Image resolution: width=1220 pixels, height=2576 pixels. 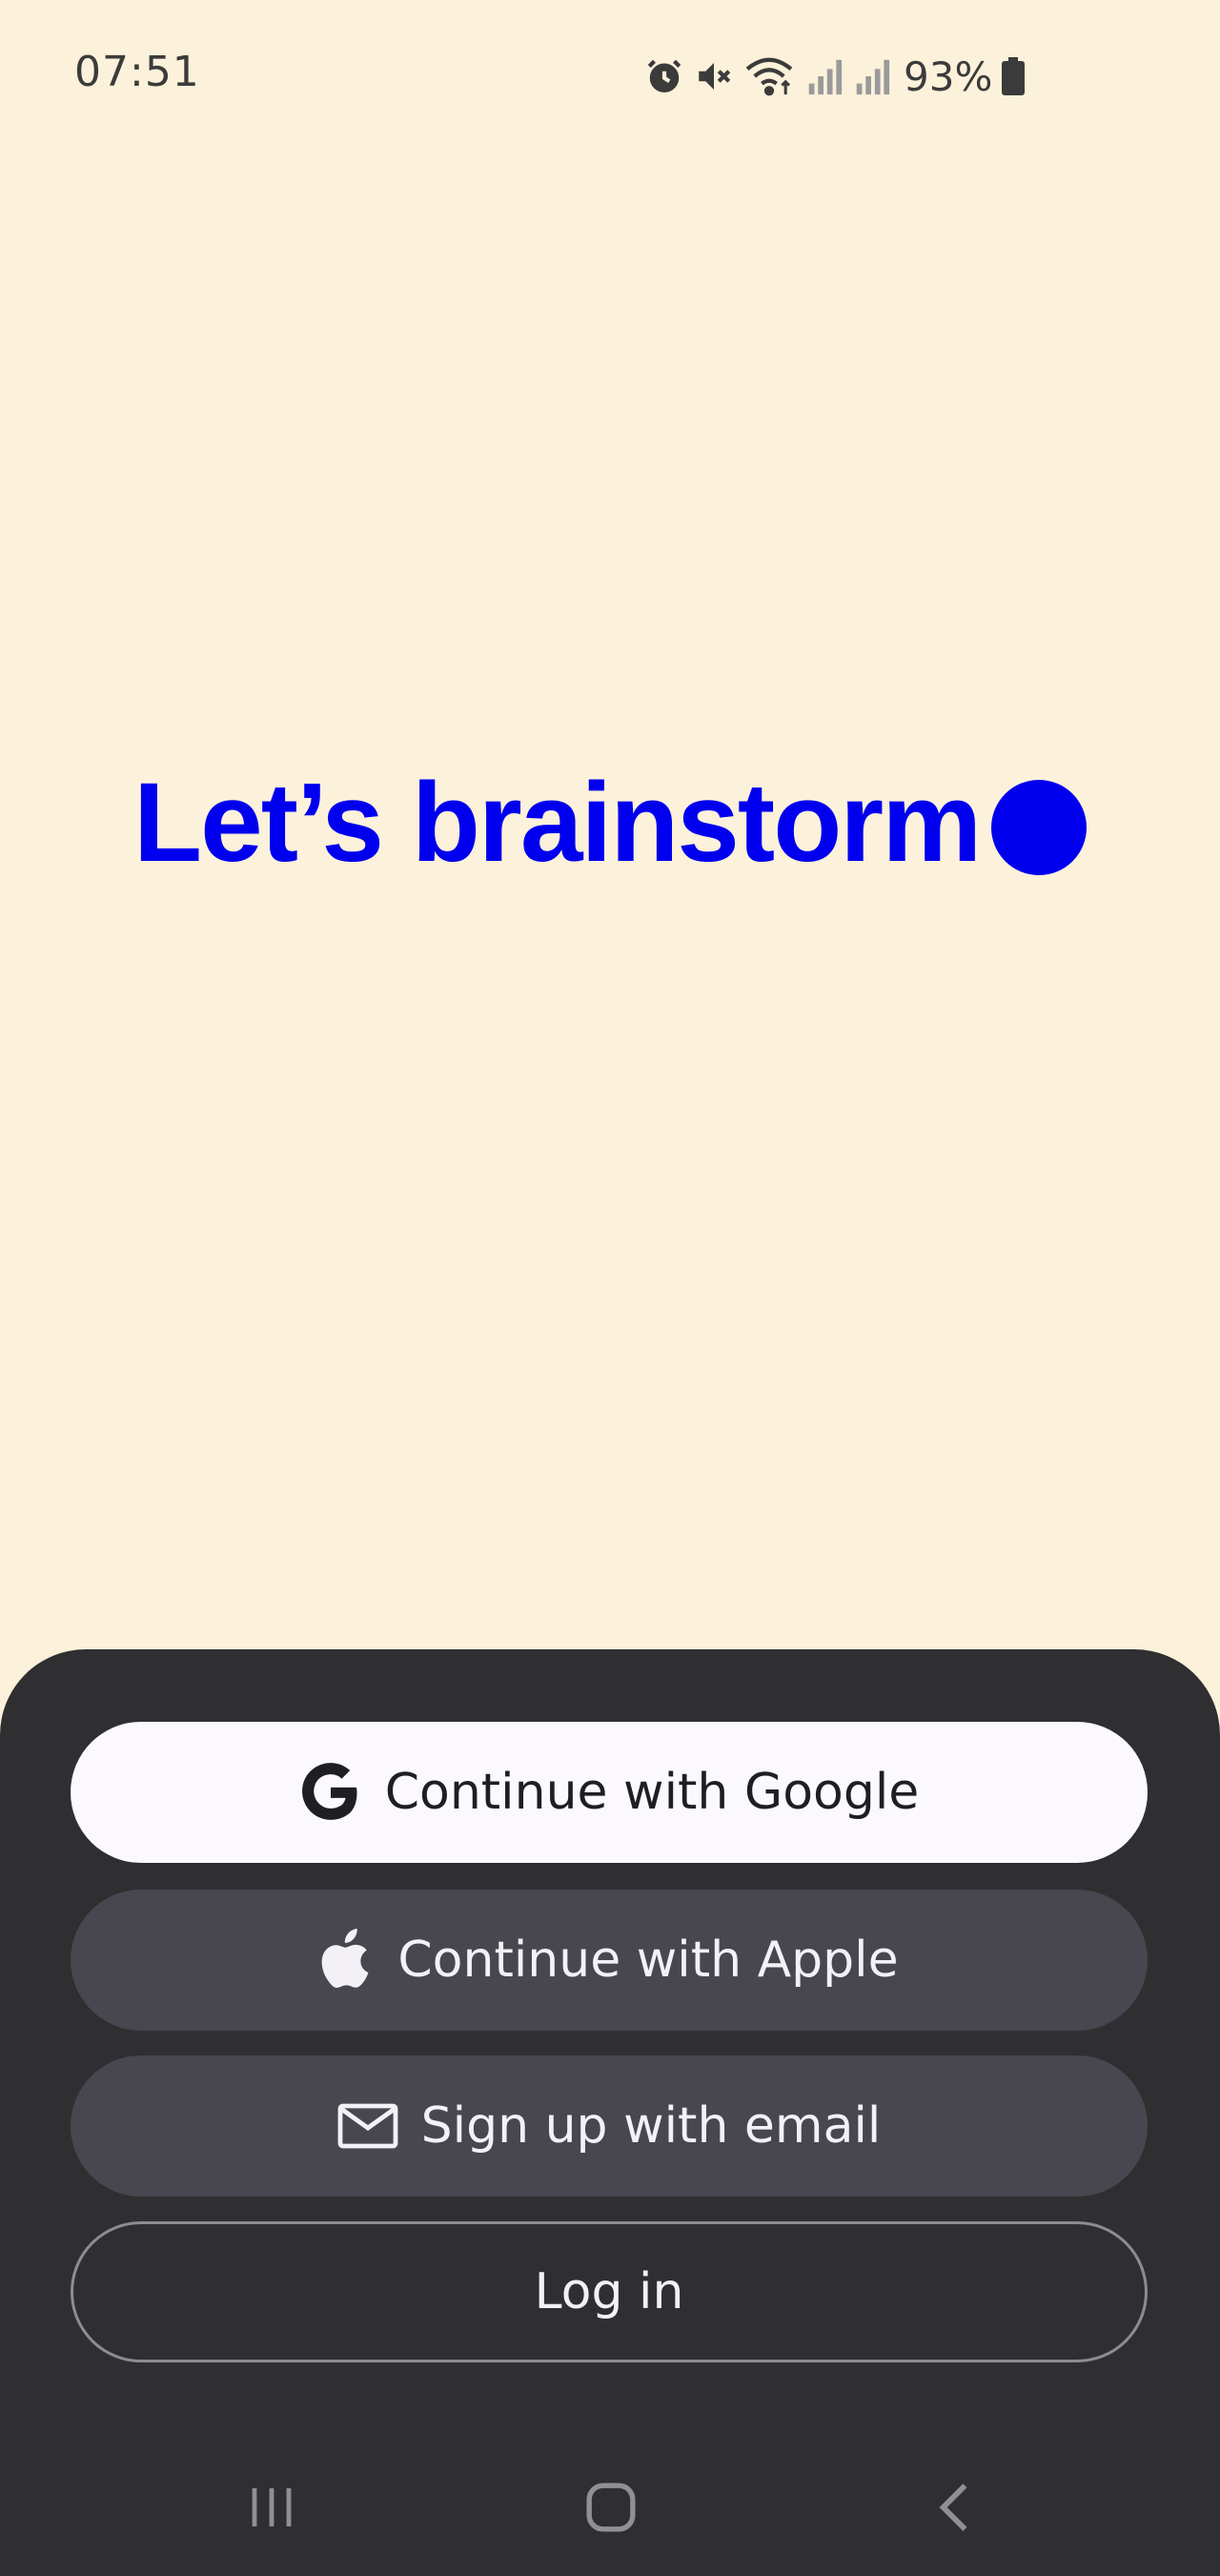 What do you see at coordinates (347, 1960) in the screenshot?
I see `apple-icon` at bounding box center [347, 1960].